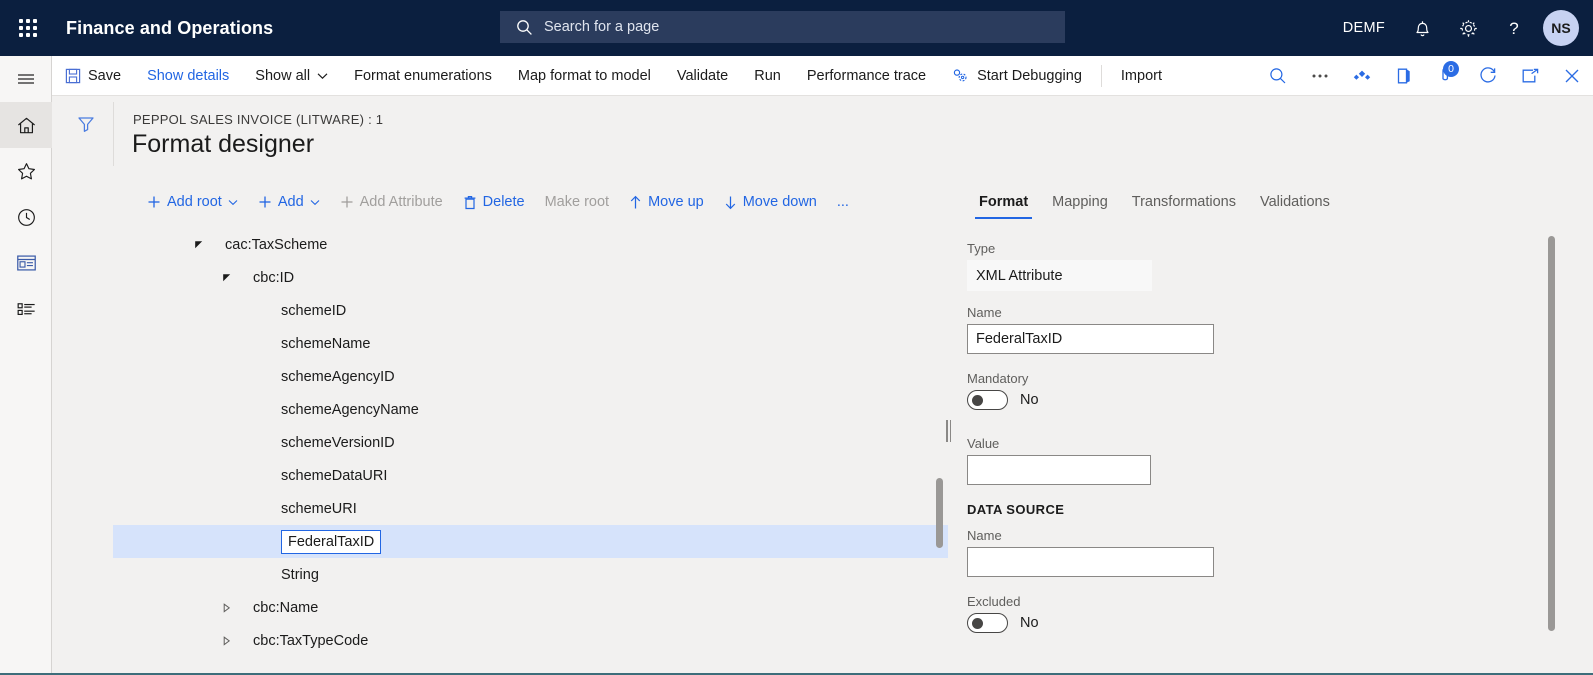 This screenshot has height=675, width=1593. Describe the element at coordinates (1090, 339) in the screenshot. I see `name-input` at that location.